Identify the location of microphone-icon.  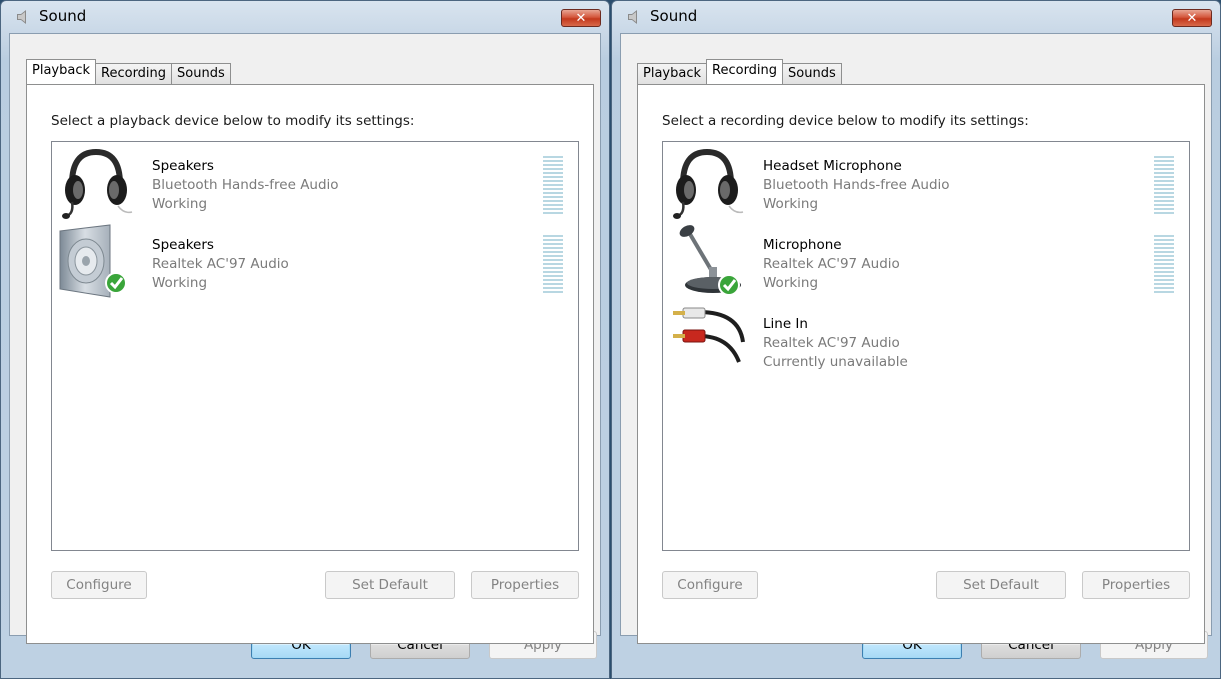
(707, 261).